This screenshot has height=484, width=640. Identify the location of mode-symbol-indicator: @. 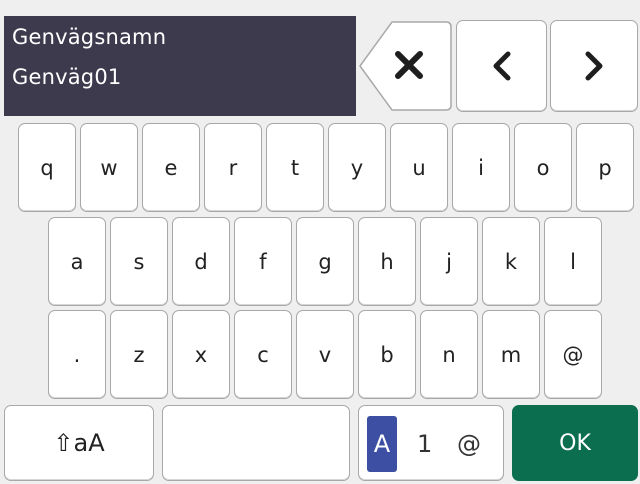
(469, 444).